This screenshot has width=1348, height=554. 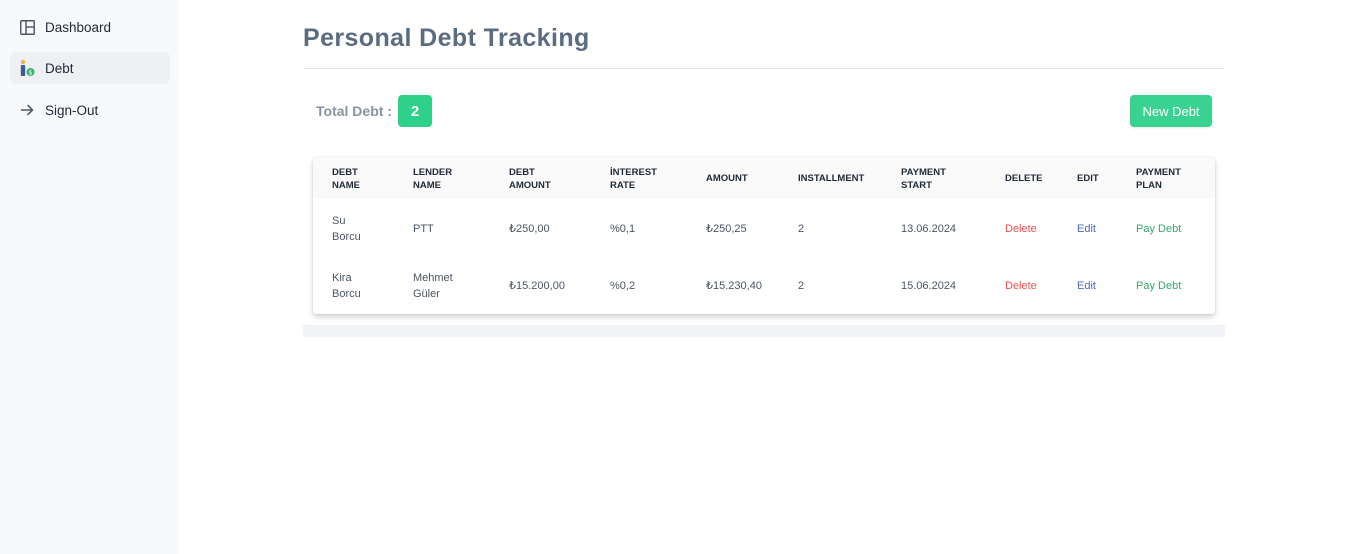 What do you see at coordinates (78, 27) in the screenshot?
I see `sidebar-item-label: Dashboard` at bounding box center [78, 27].